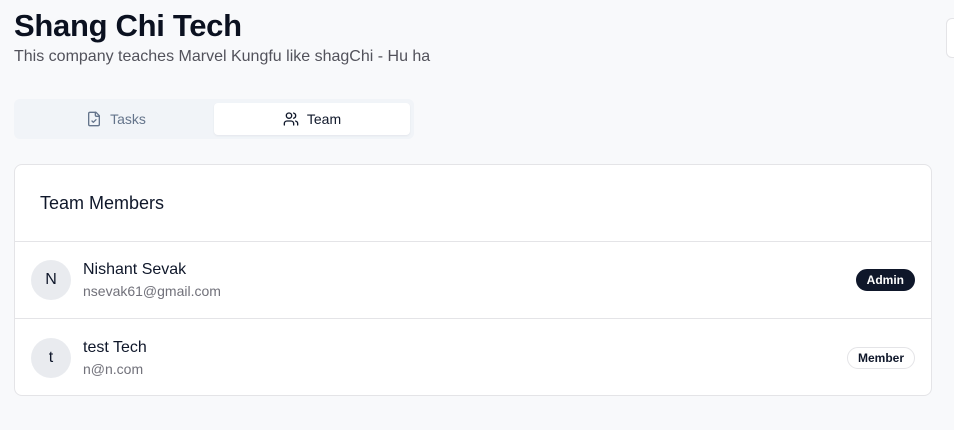  What do you see at coordinates (950, 38) in the screenshot?
I see `header-action-button` at bounding box center [950, 38].